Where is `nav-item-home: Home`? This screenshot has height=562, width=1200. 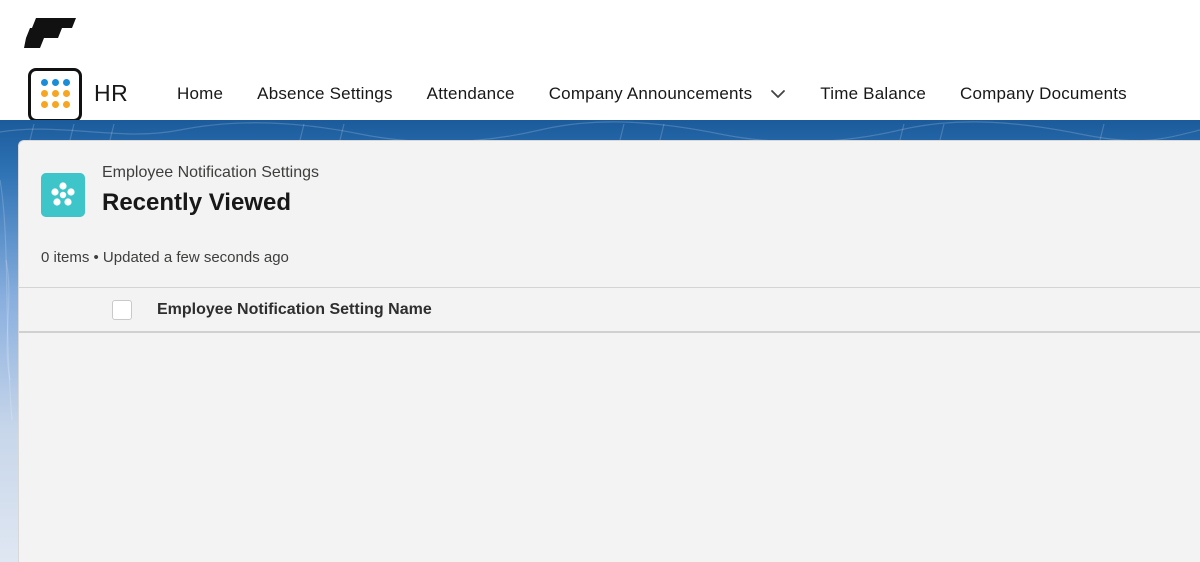 nav-item-home: Home is located at coordinates (200, 94).